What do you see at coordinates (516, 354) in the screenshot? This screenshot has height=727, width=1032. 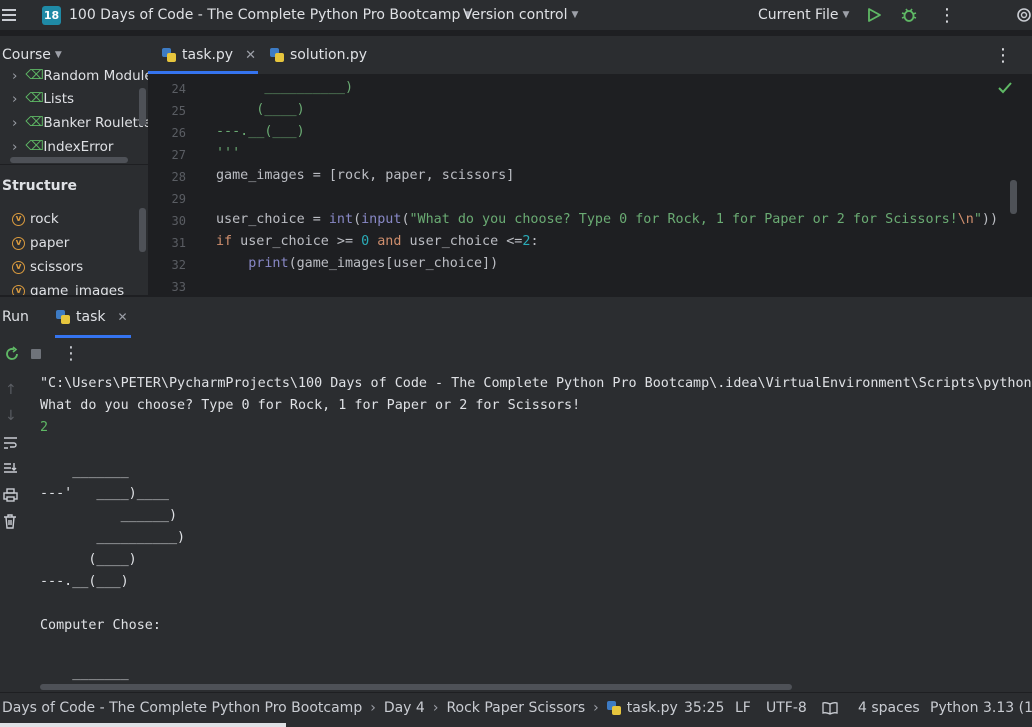 I see `run-toolbar: ⋮` at bounding box center [516, 354].